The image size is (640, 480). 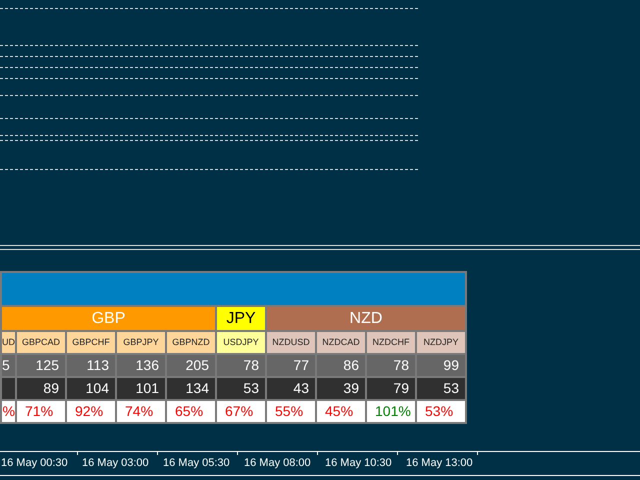 What do you see at coordinates (291, 342) in the screenshot?
I see `pair-name: NZDUSD` at bounding box center [291, 342].